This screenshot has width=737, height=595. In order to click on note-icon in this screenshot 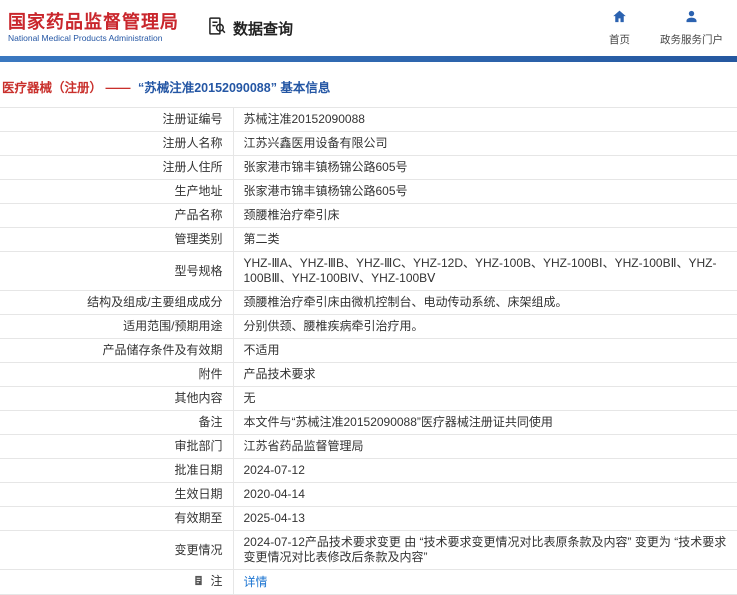, I will do `click(198, 582)`.